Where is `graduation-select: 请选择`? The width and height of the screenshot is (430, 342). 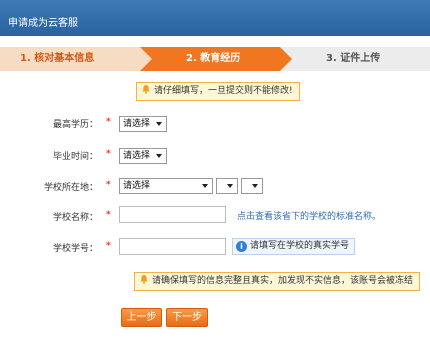 graduation-select: 请选择 is located at coordinates (143, 156).